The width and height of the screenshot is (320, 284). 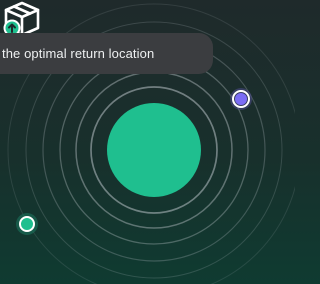 I want to click on purple-location-marker, so click(x=241, y=99).